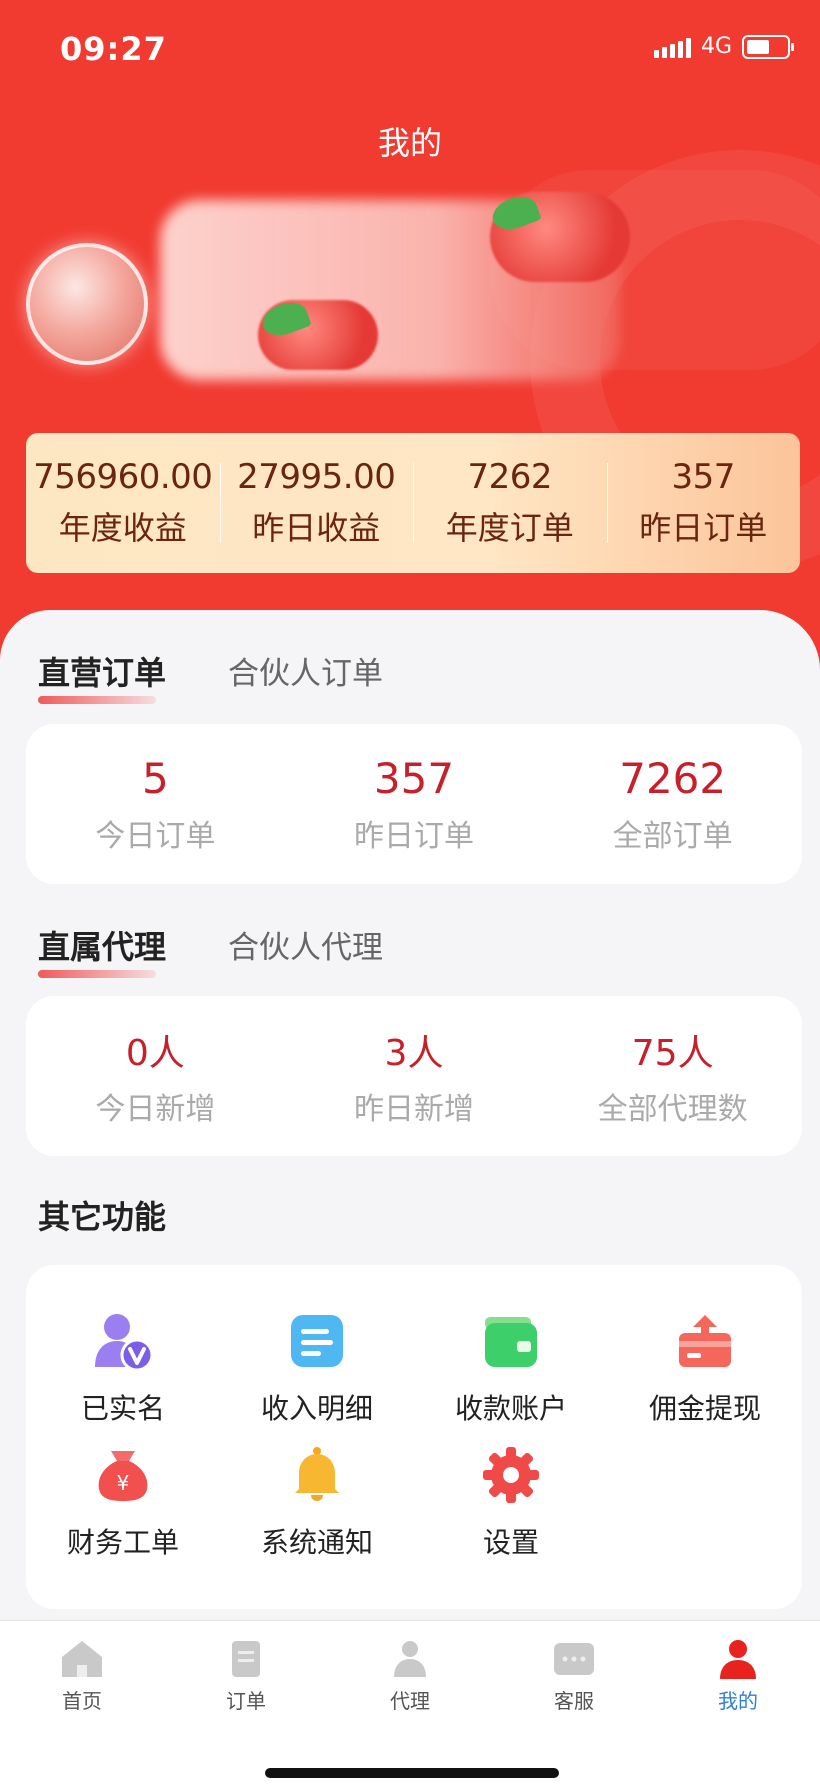  Describe the element at coordinates (122, 528) in the screenshot. I see `stat-label: 年度收益` at that location.